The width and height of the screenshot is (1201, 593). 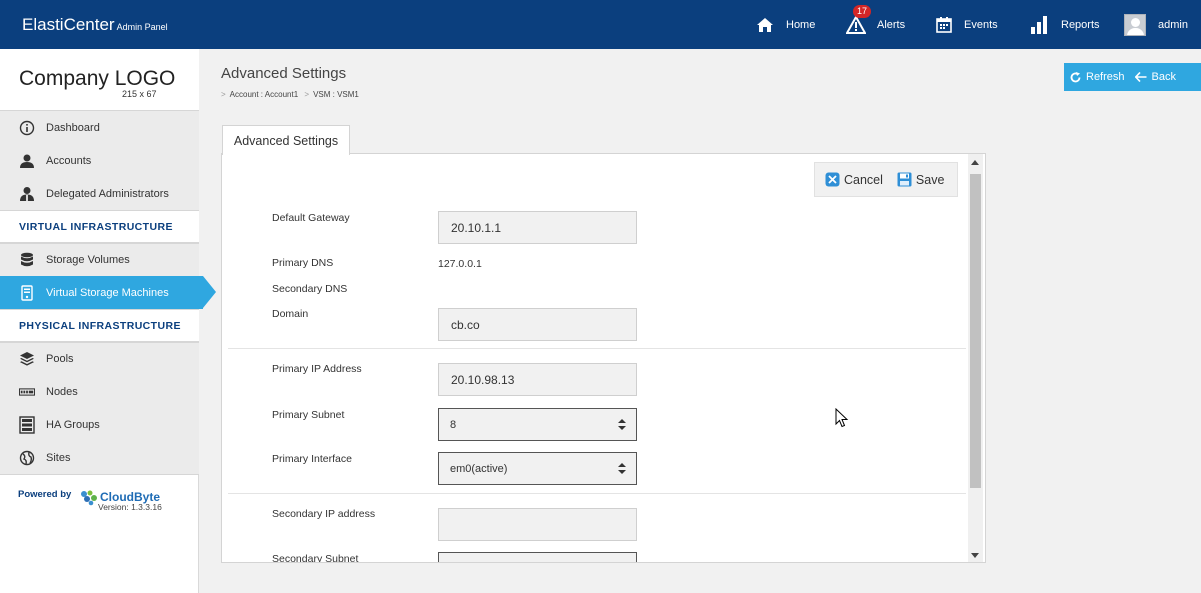 I want to click on save-button: Save, so click(x=921, y=179).